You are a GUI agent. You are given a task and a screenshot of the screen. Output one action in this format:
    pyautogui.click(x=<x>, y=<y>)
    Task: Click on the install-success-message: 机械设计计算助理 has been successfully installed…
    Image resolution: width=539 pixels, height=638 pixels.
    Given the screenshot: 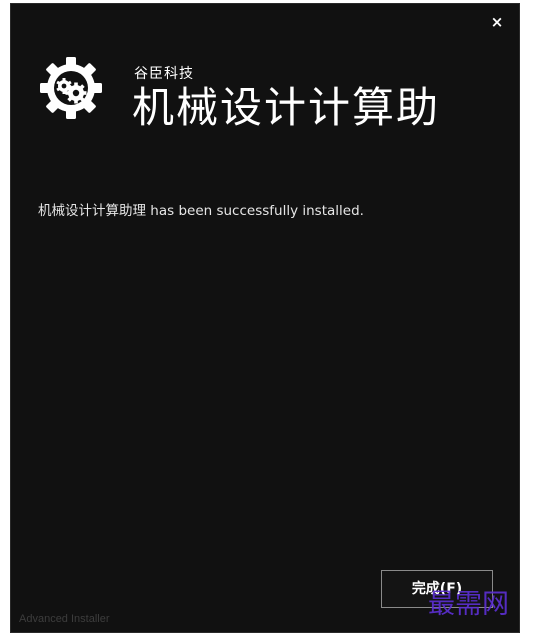 What is the action you would take?
    pyautogui.click(x=201, y=211)
    